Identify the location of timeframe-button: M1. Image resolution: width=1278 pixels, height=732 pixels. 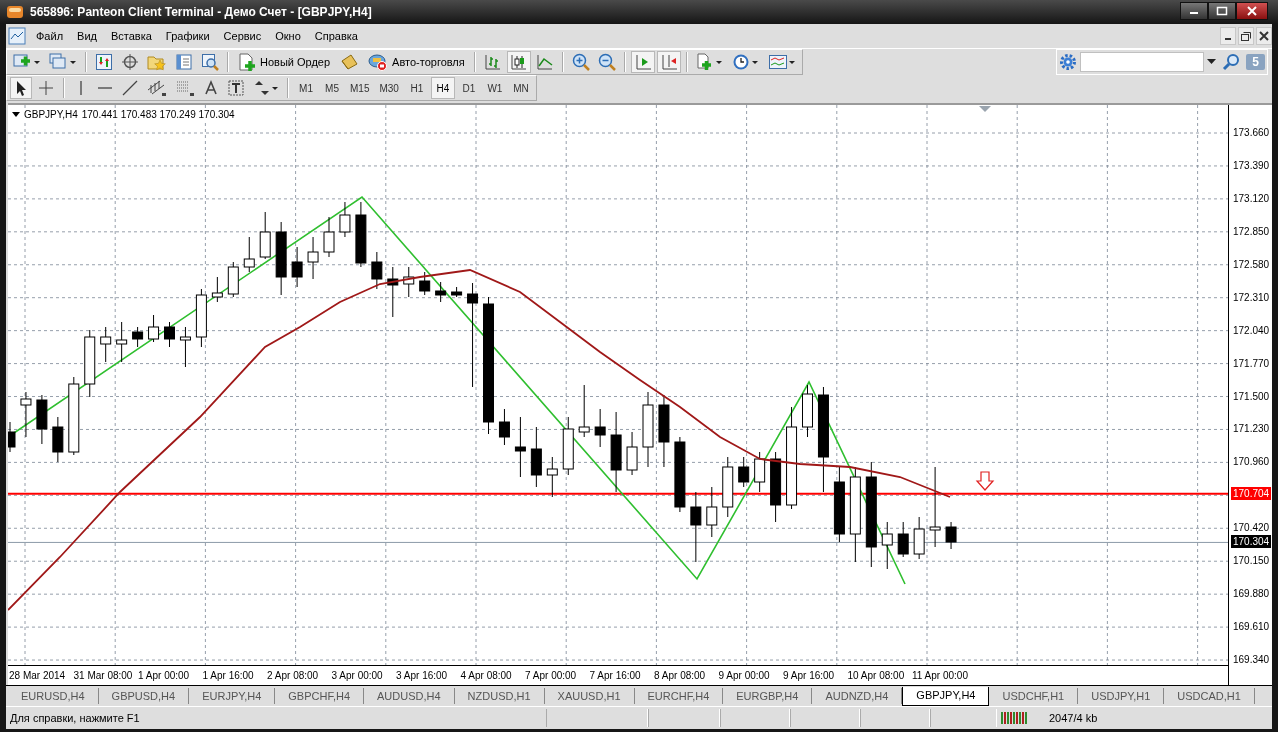
(306, 88).